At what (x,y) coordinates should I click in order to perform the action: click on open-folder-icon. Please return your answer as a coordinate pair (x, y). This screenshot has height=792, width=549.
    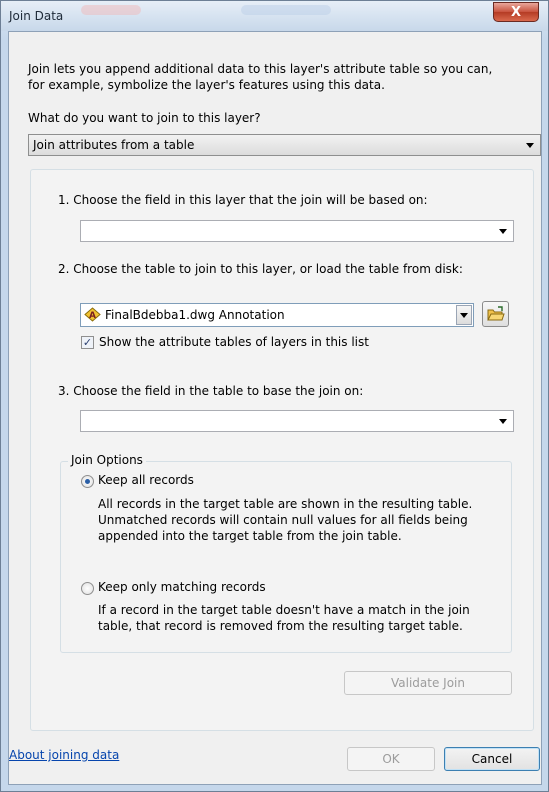
    Looking at the image, I should click on (496, 316).